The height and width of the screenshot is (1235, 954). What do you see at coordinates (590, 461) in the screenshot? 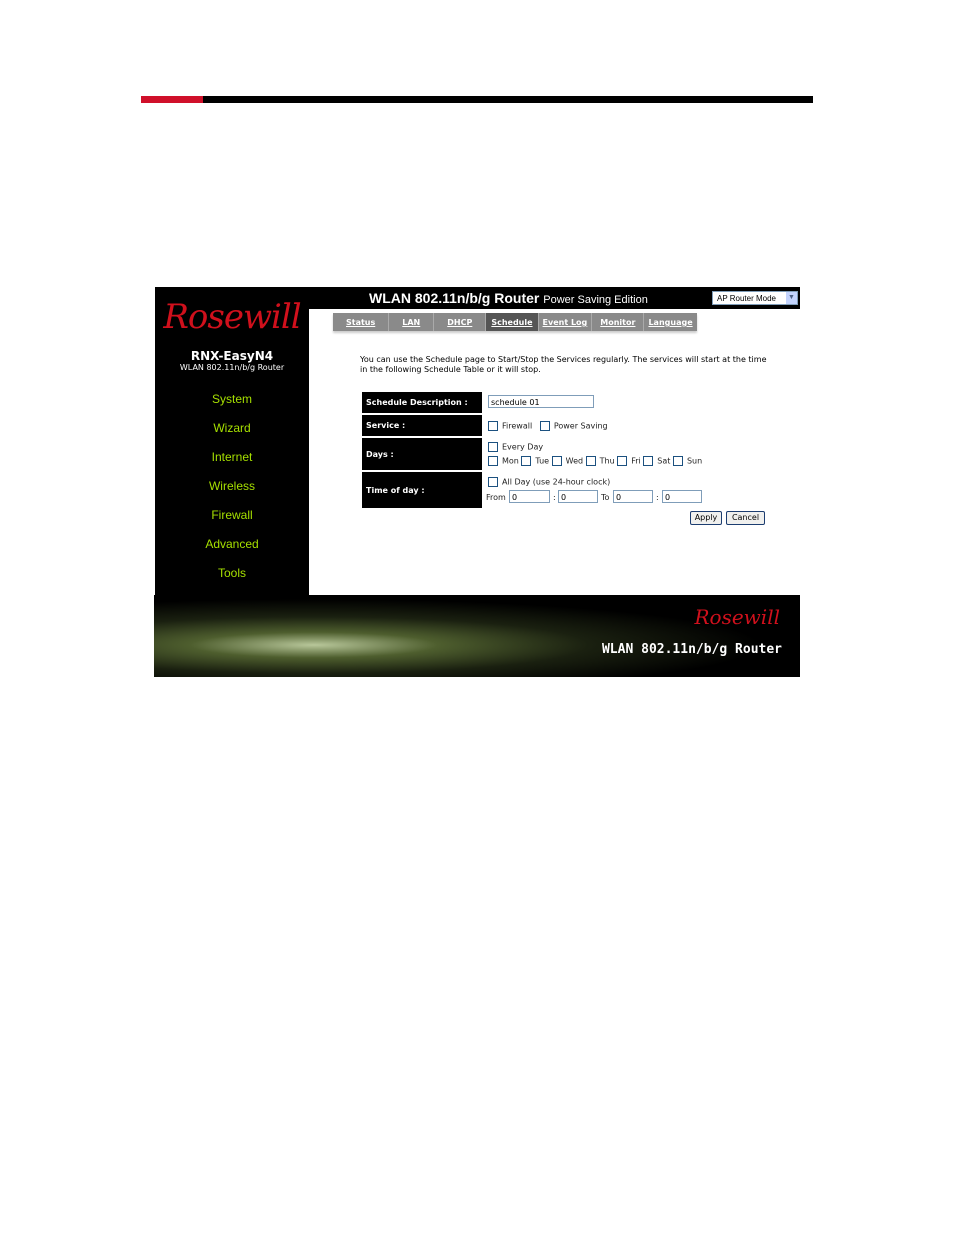
I see `thu-checkbox` at bounding box center [590, 461].